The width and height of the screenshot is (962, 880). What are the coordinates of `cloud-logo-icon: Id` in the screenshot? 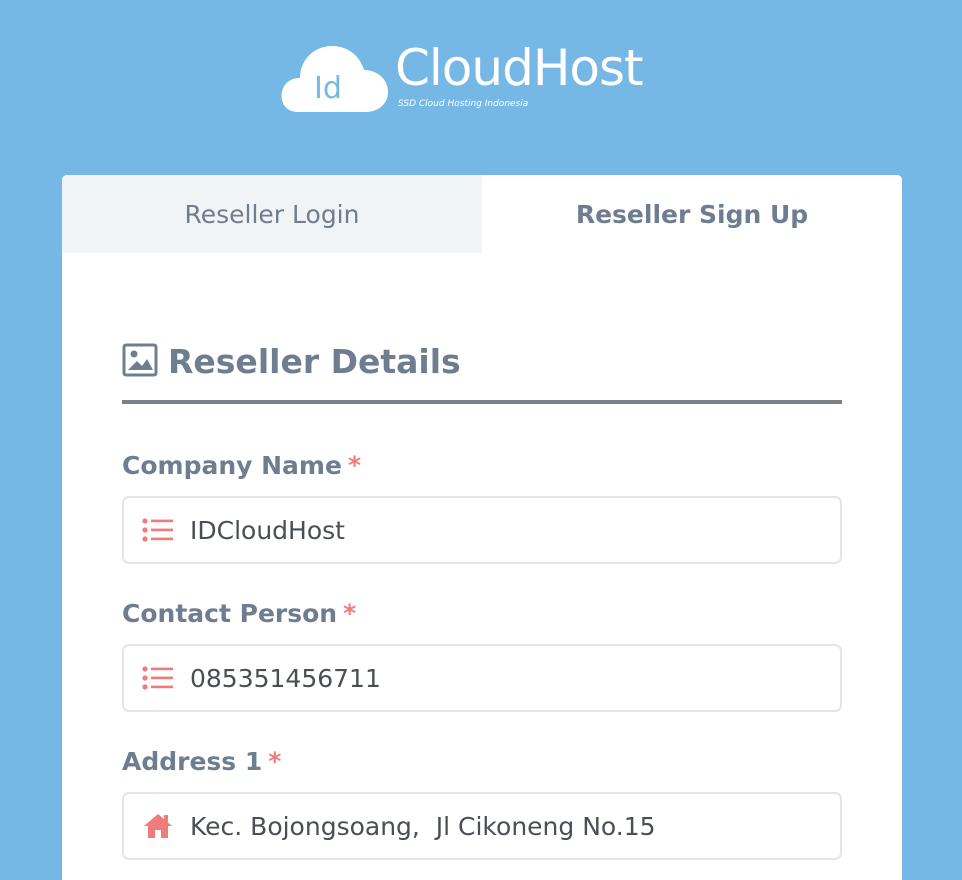 It's located at (334, 79).